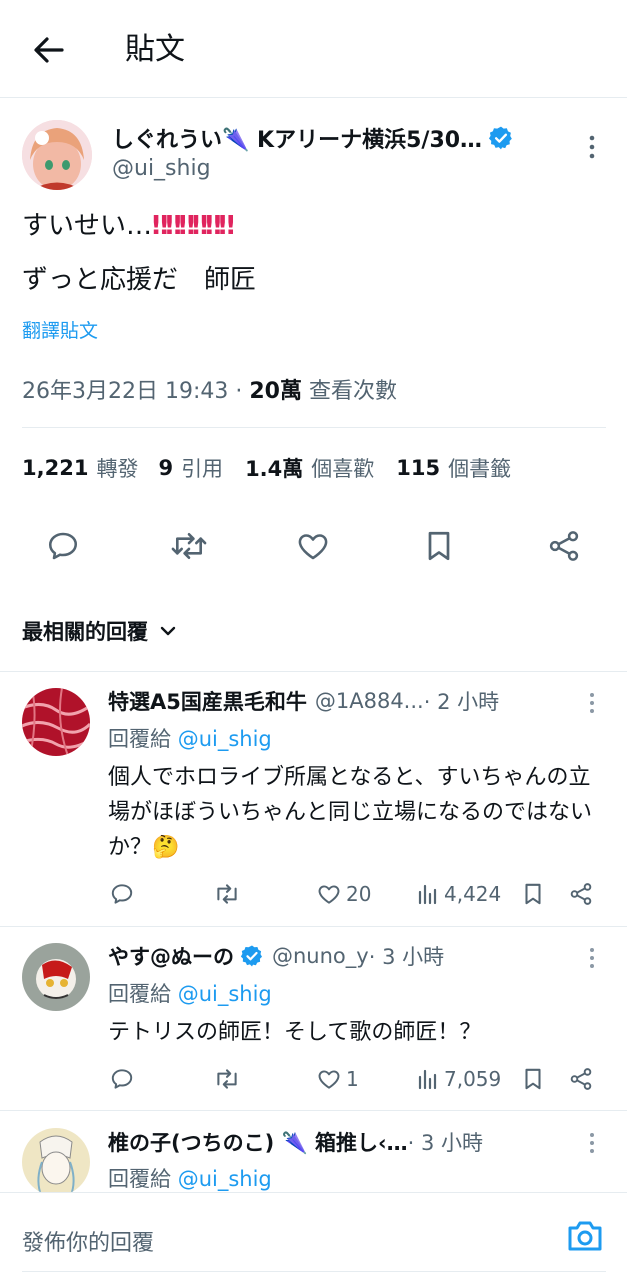 The image size is (627, 1280). I want to click on tweet-meta: 26年3月22日 19:43 · 20萬 查看次數, so click(209, 389).